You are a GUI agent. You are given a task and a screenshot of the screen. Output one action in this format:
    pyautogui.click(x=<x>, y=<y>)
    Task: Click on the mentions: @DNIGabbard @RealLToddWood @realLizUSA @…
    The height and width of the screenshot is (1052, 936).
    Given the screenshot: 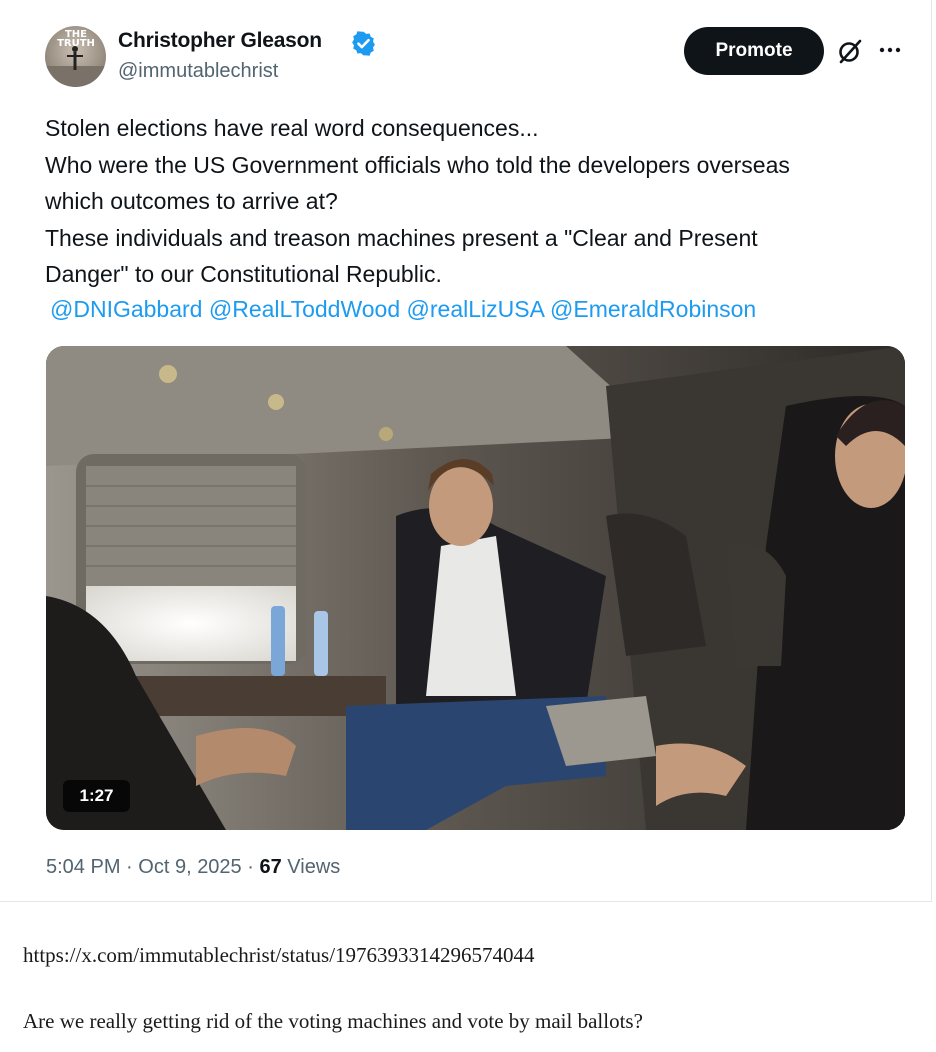 What is the action you would take?
    pyautogui.click(x=403, y=309)
    